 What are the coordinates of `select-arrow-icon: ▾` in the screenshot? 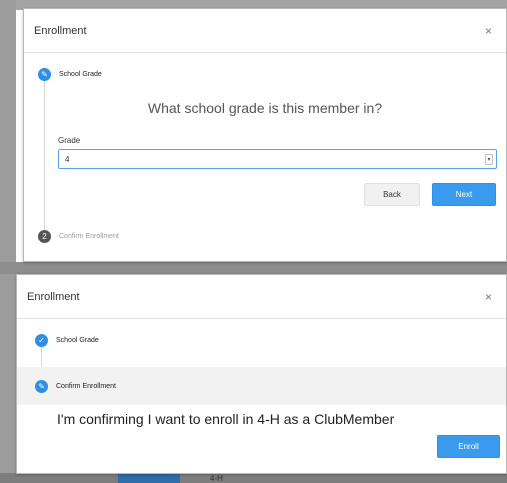 It's located at (489, 159).